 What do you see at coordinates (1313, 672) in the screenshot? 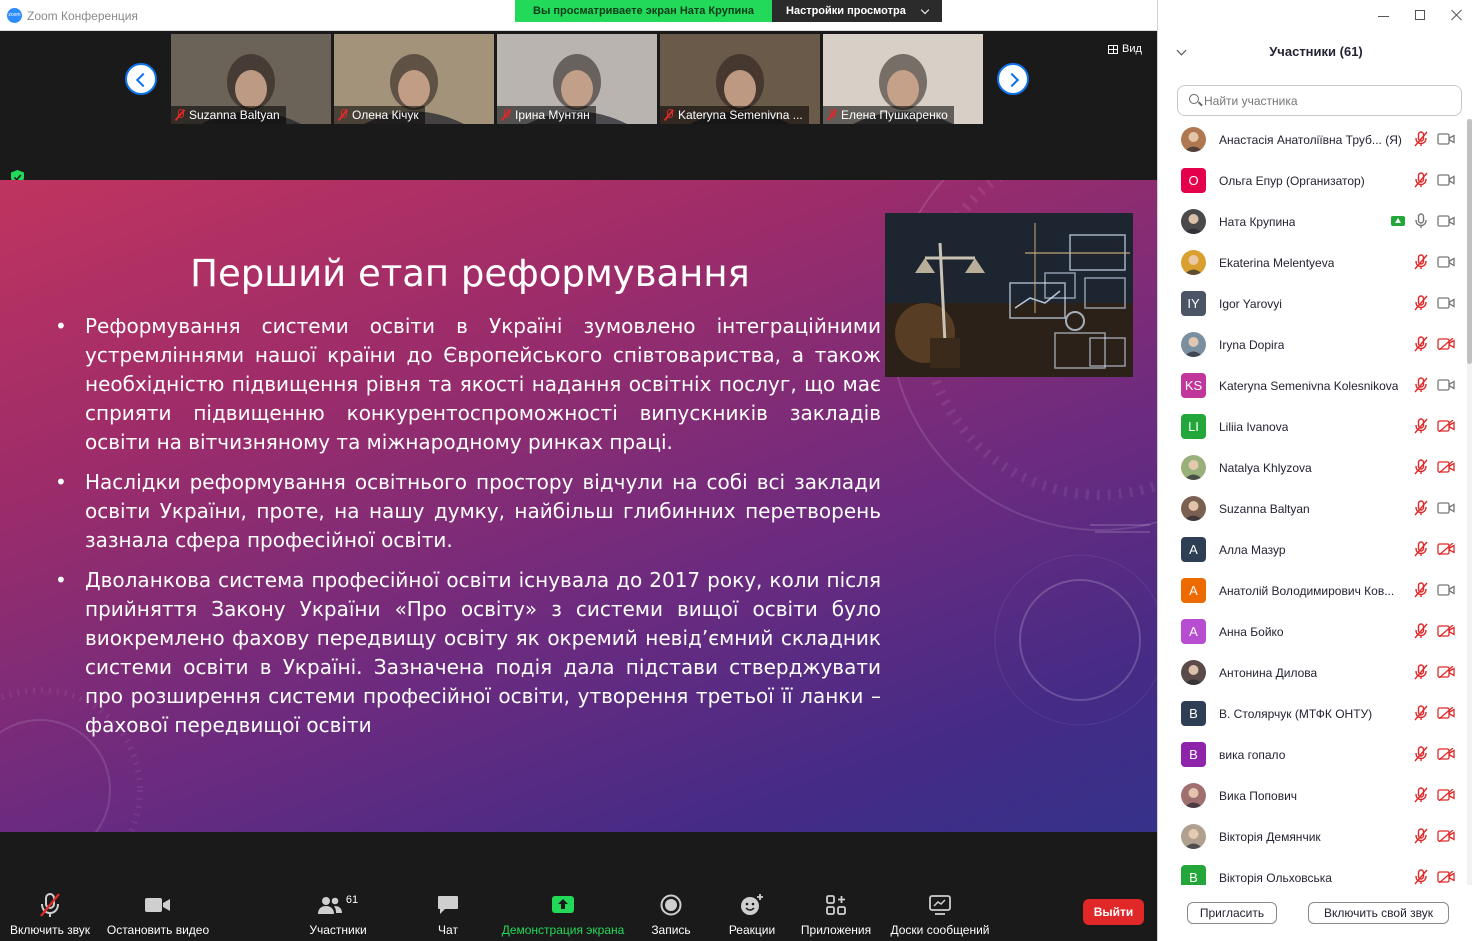
I see `participant-row: Антонина Дилова` at bounding box center [1313, 672].